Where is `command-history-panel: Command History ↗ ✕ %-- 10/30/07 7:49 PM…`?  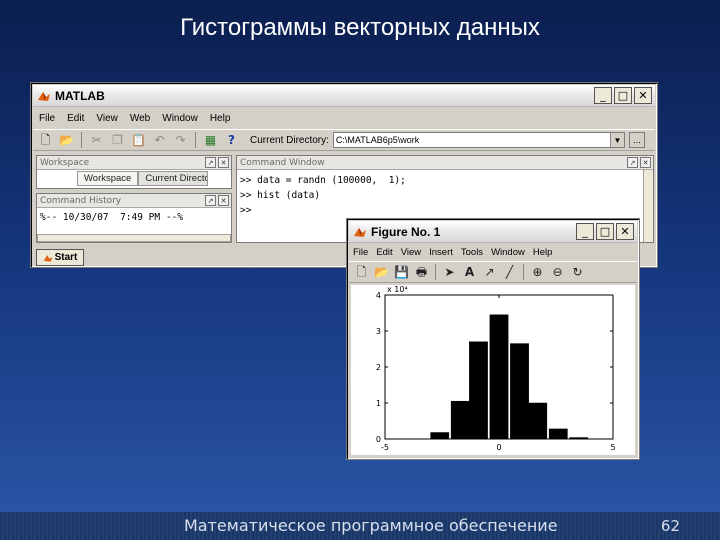
command-history-panel: Command History ↗ ✕ %-- 10/30/07 7:49 PM… is located at coordinates (134, 218).